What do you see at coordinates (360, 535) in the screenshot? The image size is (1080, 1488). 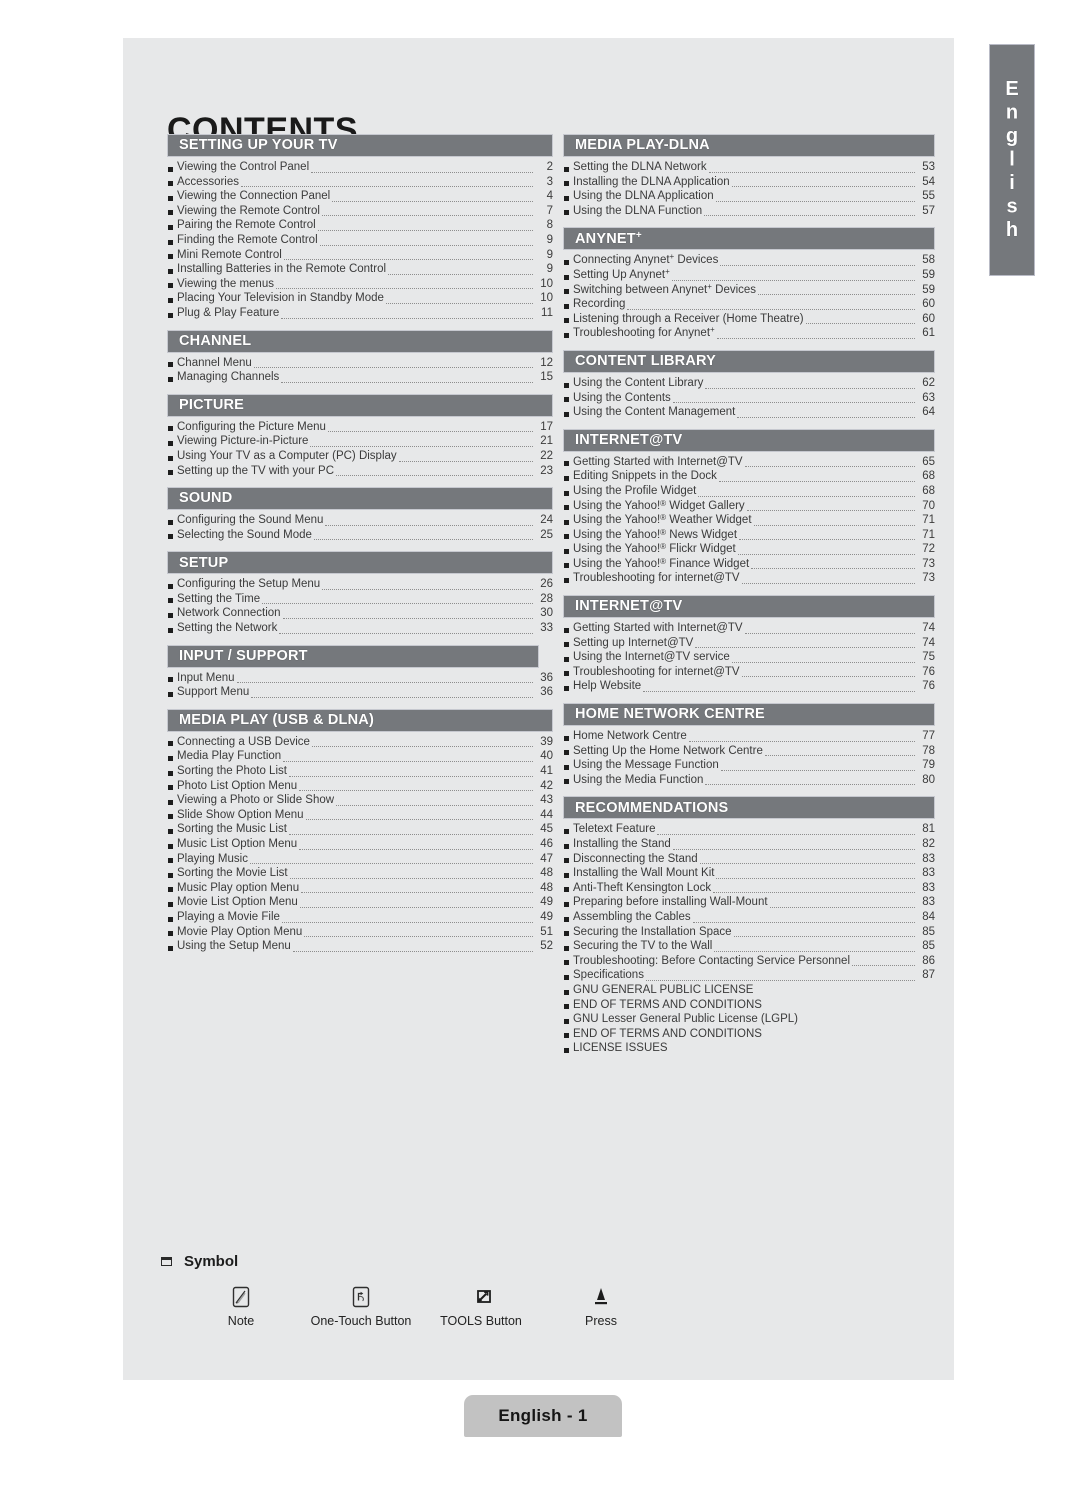 I see `toc-entry: Selecting the Sound Mode 25` at bounding box center [360, 535].